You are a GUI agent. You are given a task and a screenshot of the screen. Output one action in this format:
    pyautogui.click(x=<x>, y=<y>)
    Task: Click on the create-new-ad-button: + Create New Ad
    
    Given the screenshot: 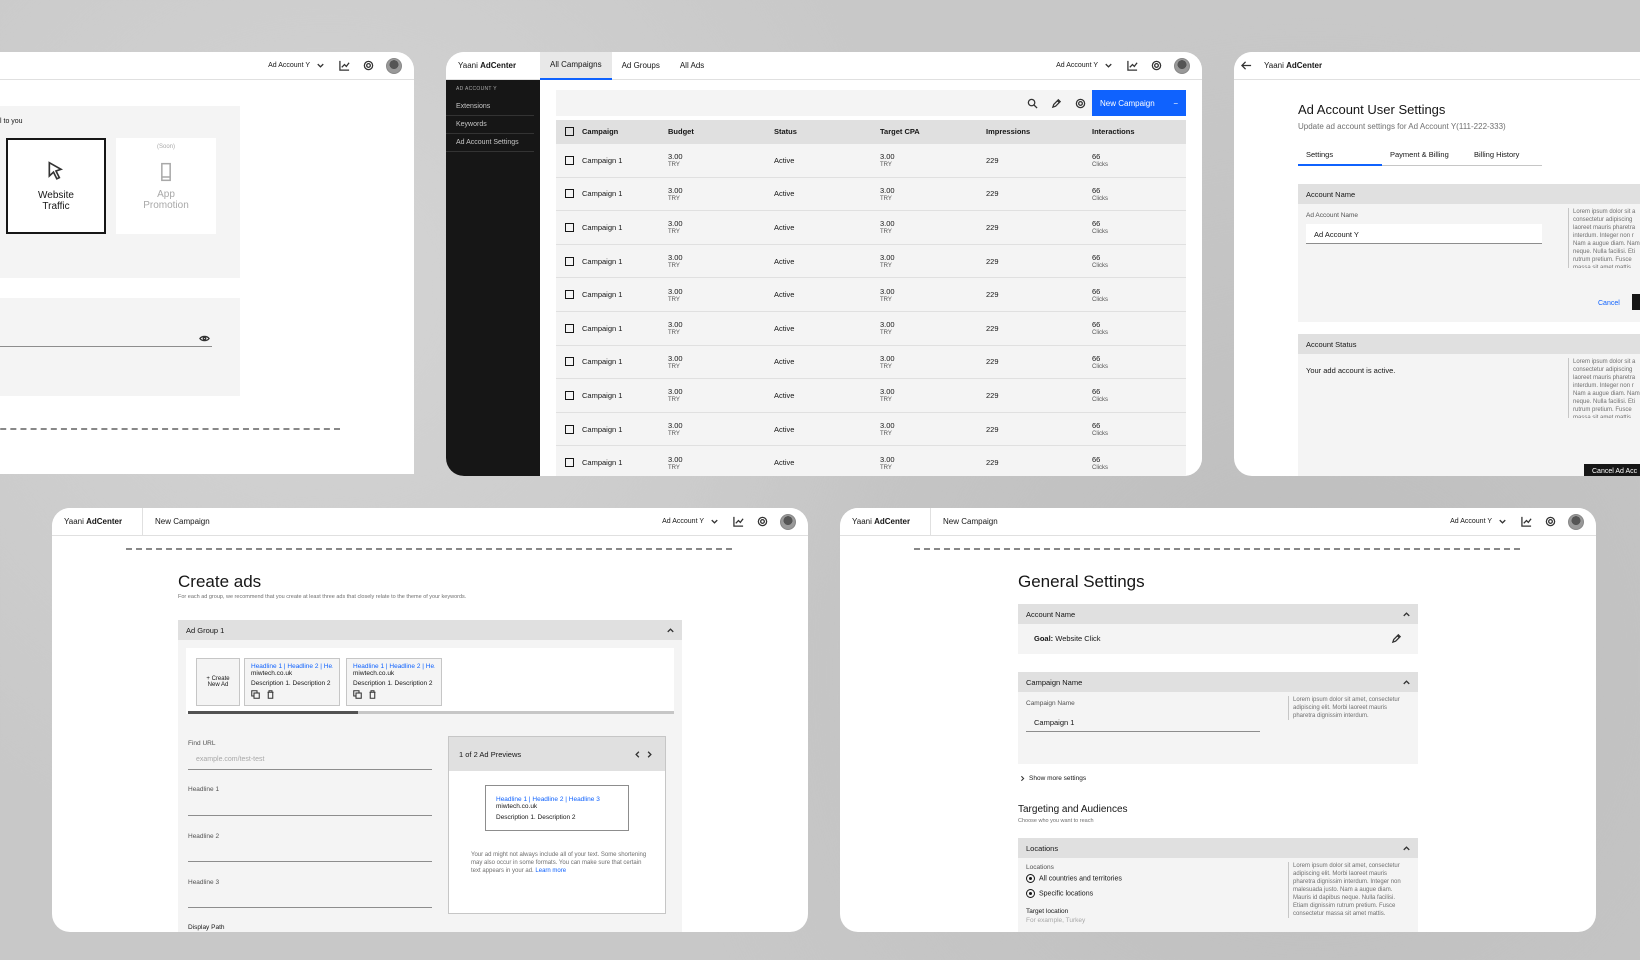 What is the action you would take?
    pyautogui.click(x=218, y=682)
    